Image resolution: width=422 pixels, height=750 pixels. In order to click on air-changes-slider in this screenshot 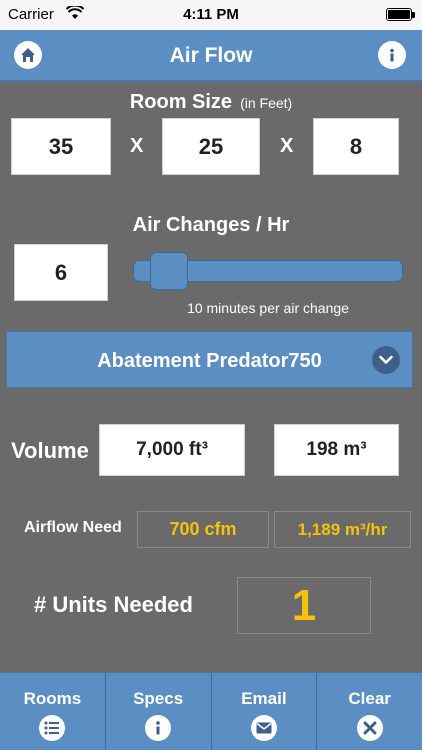, I will do `click(268, 271)`.